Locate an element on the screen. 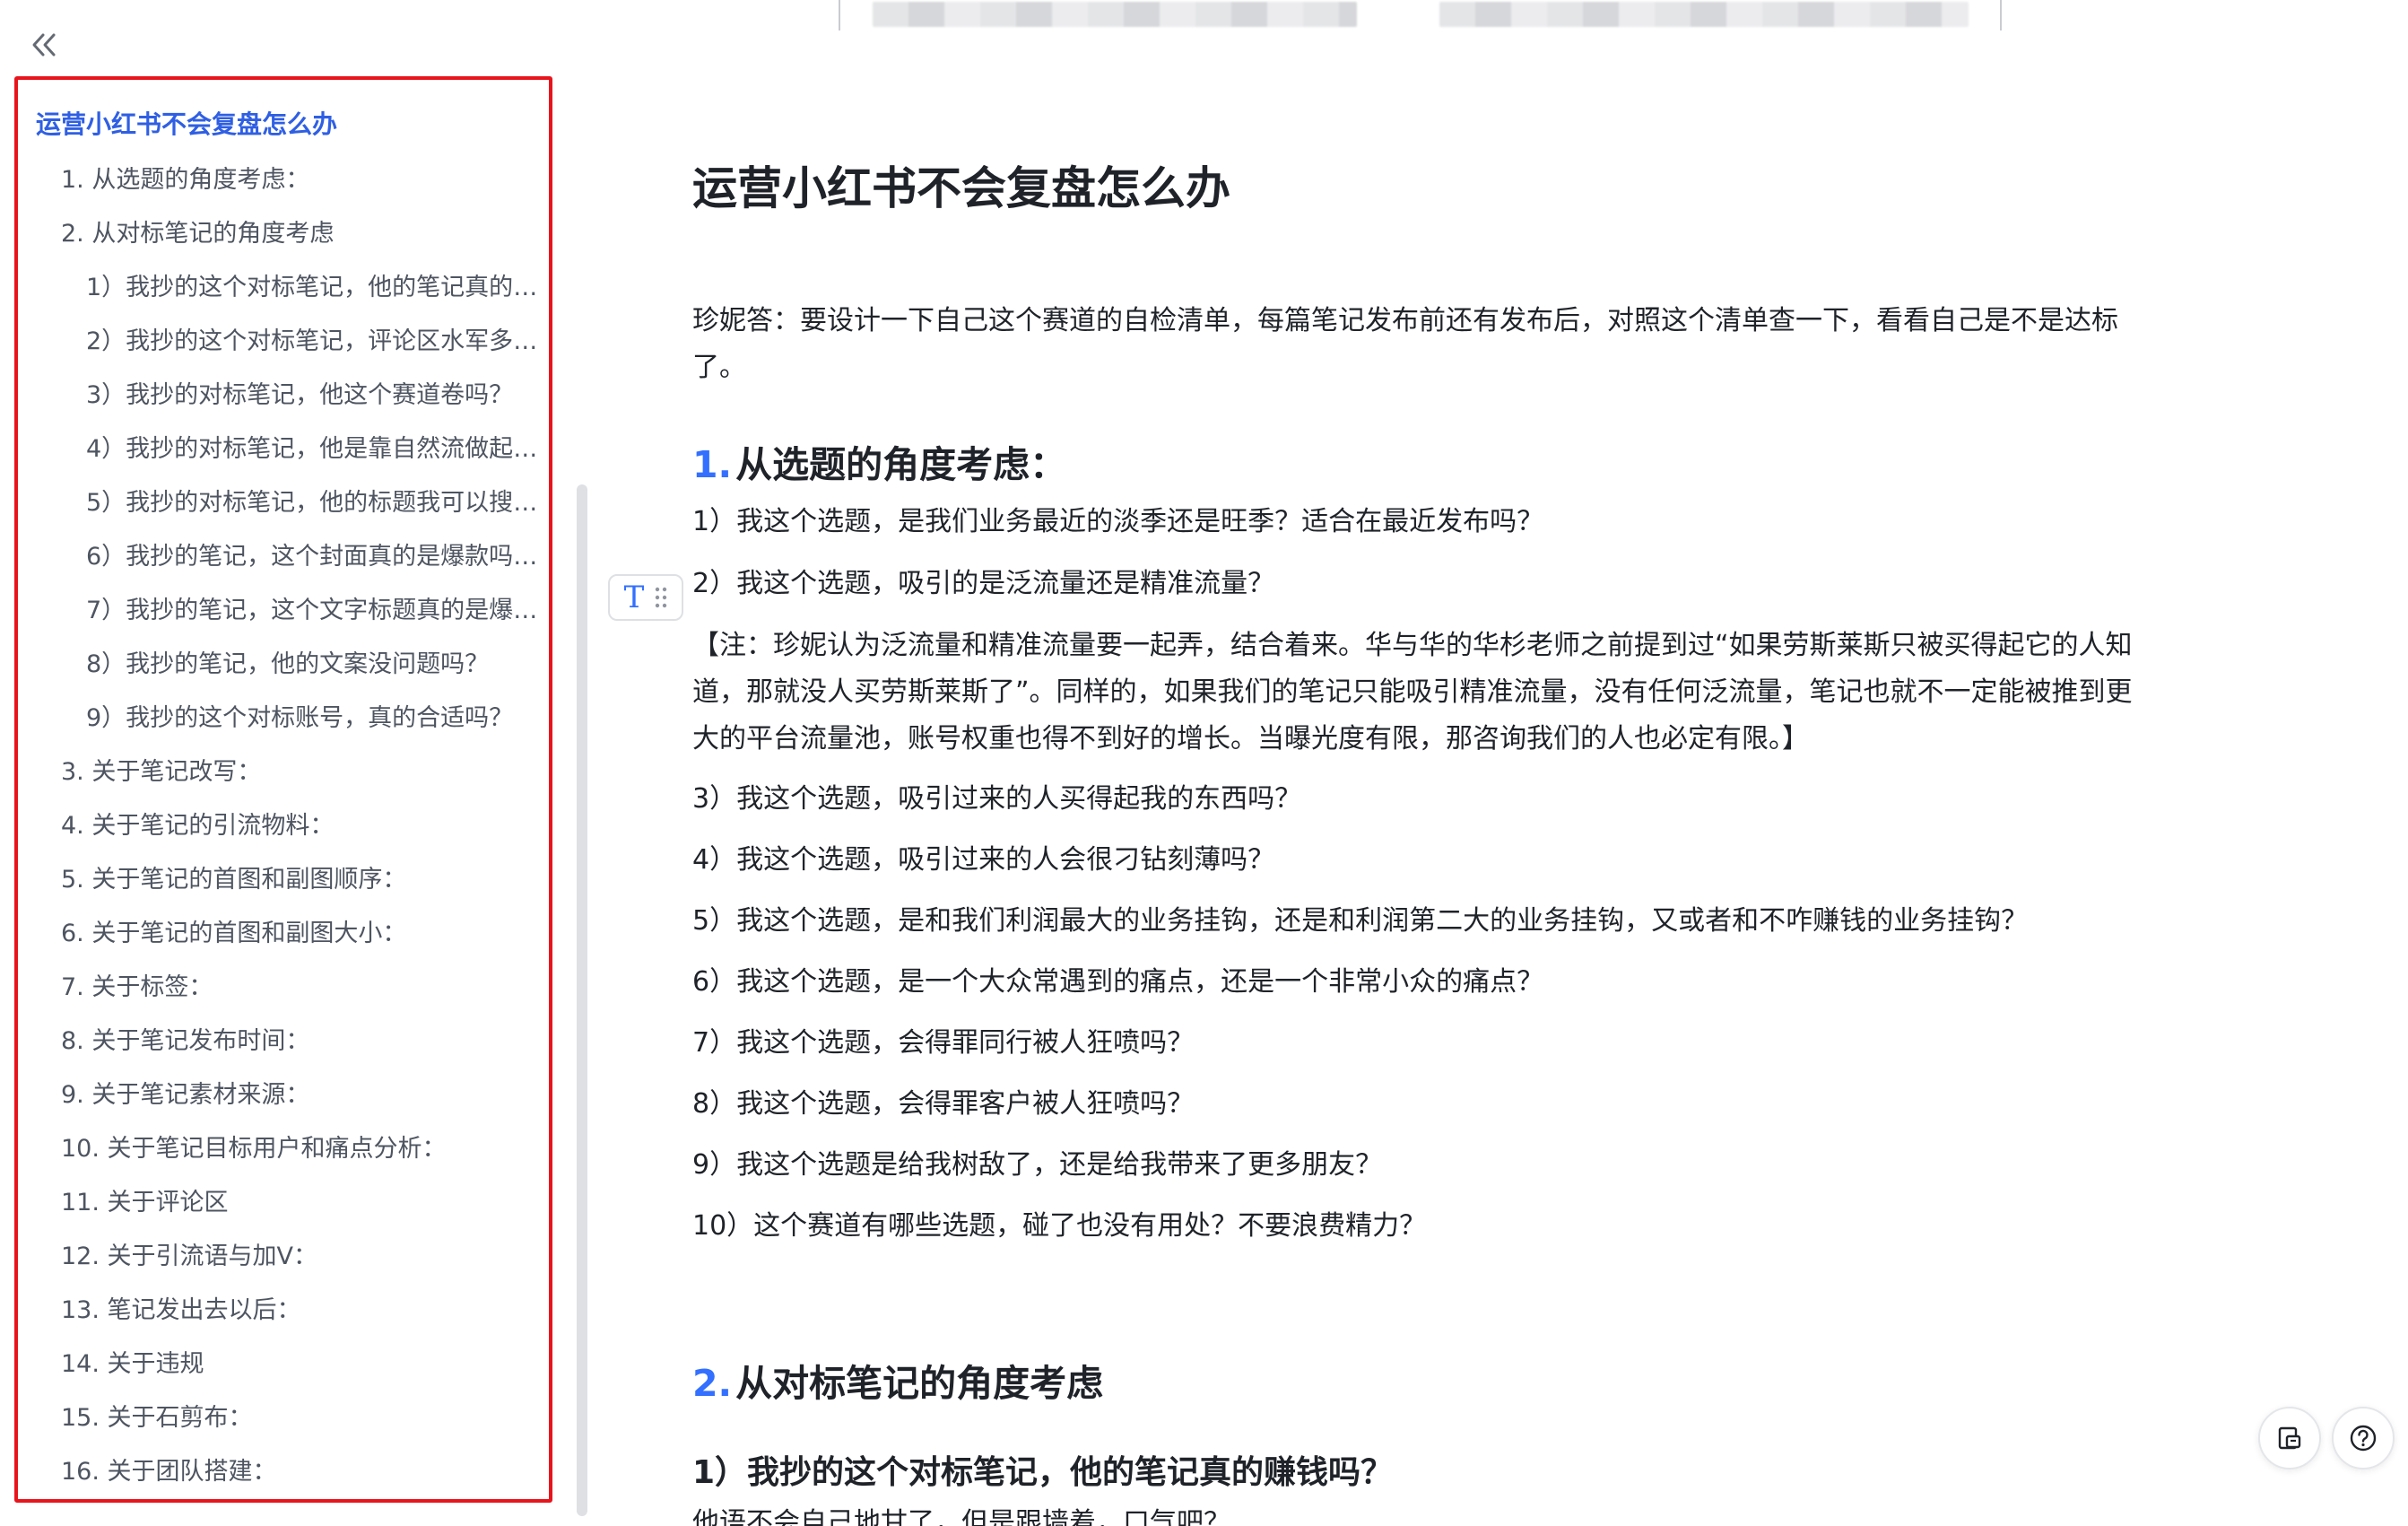 This screenshot has height=1526, width=2408. outline-item: 6. 关于笔记的首图和副图大小： is located at coordinates (284, 930).